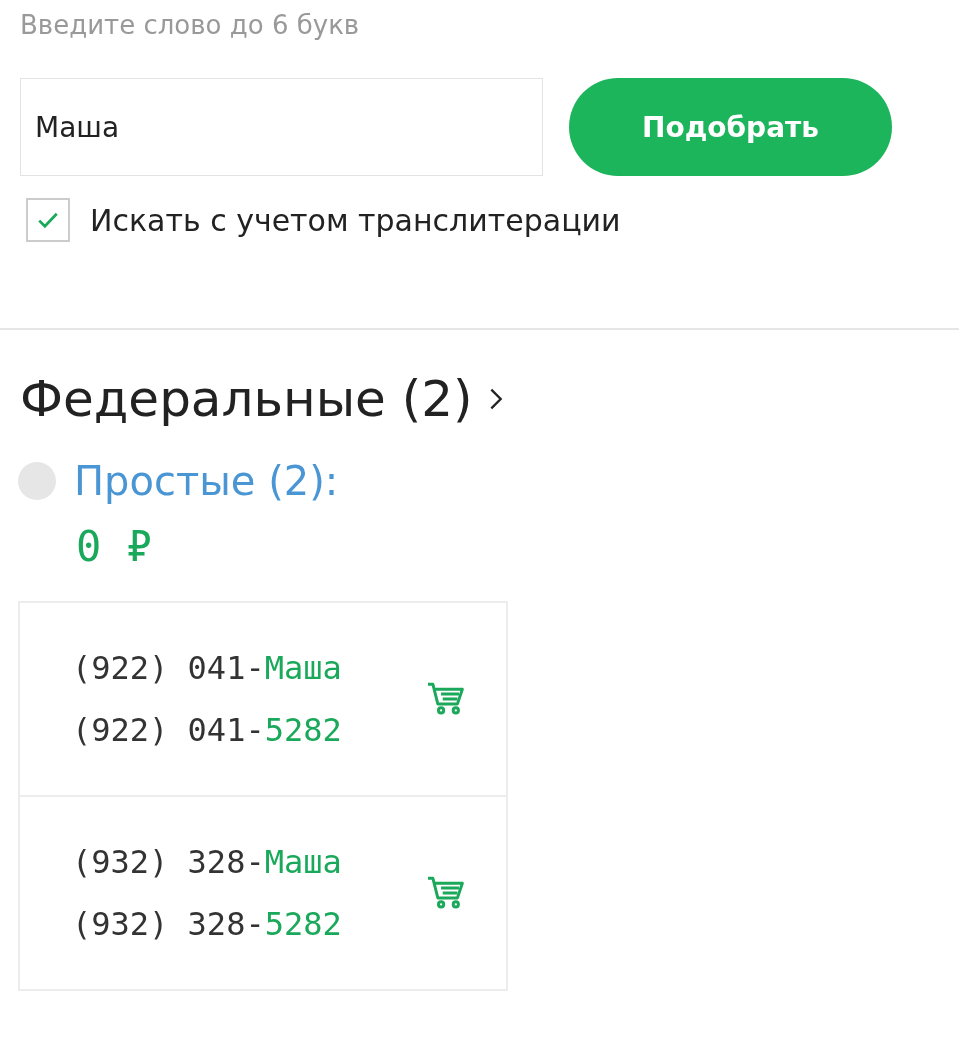 This screenshot has height=1047, width=959. Describe the element at coordinates (281, 127) in the screenshot. I see `search-field: Маша` at that location.